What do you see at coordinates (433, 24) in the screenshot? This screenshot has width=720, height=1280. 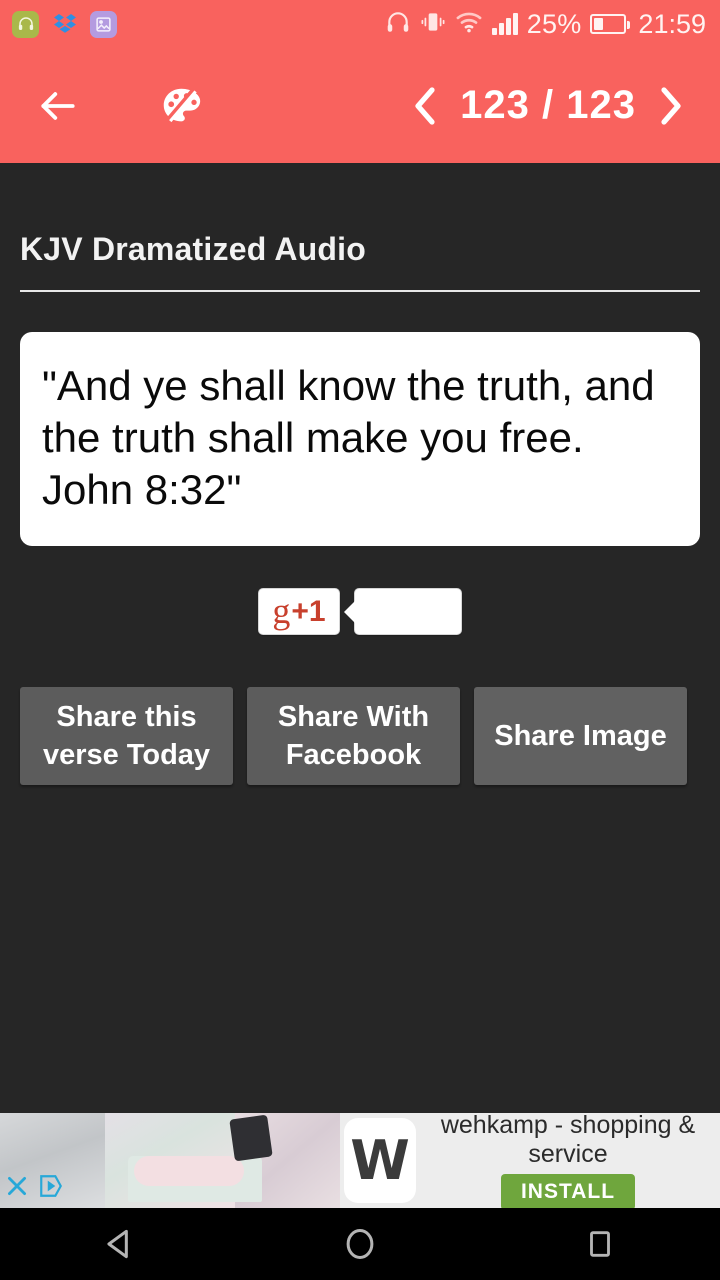 I see `status-vibrate-icon` at bounding box center [433, 24].